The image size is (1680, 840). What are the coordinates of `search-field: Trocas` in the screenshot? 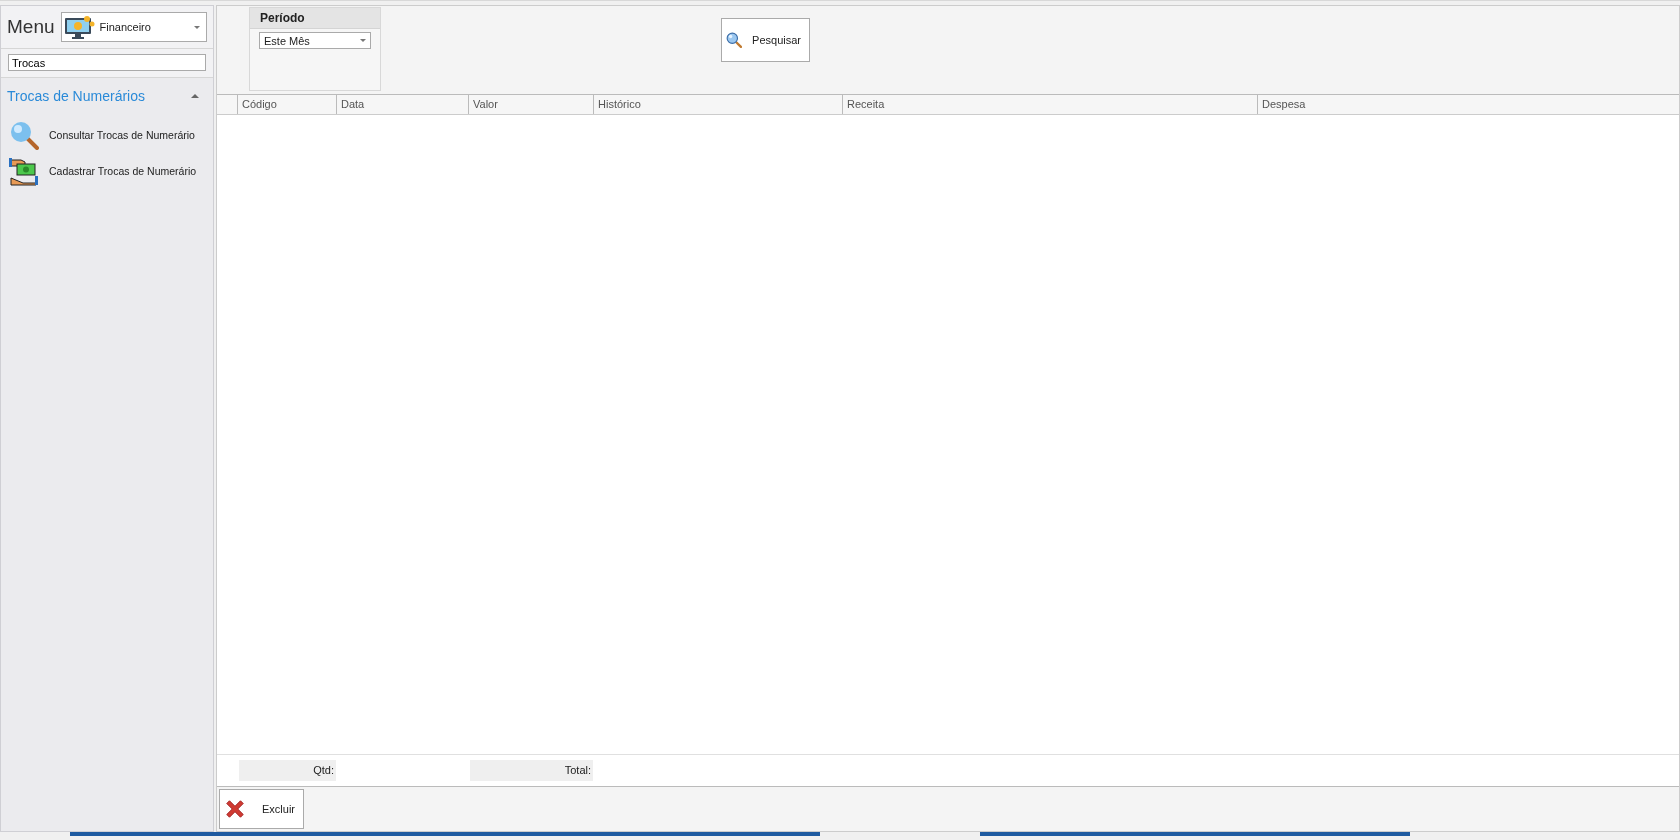 It's located at (107, 62).